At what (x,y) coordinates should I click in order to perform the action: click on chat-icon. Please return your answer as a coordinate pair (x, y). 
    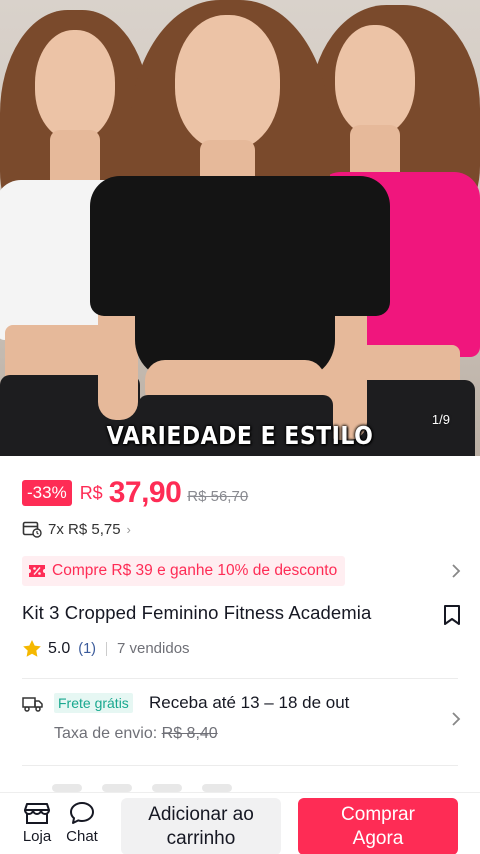
    Looking at the image, I should click on (82, 813).